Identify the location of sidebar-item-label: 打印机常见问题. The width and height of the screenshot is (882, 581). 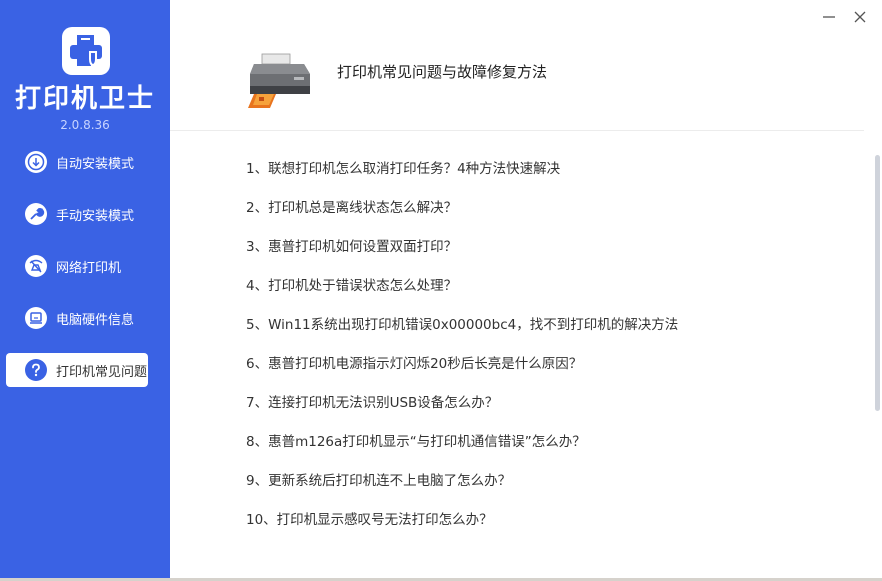
(102, 372).